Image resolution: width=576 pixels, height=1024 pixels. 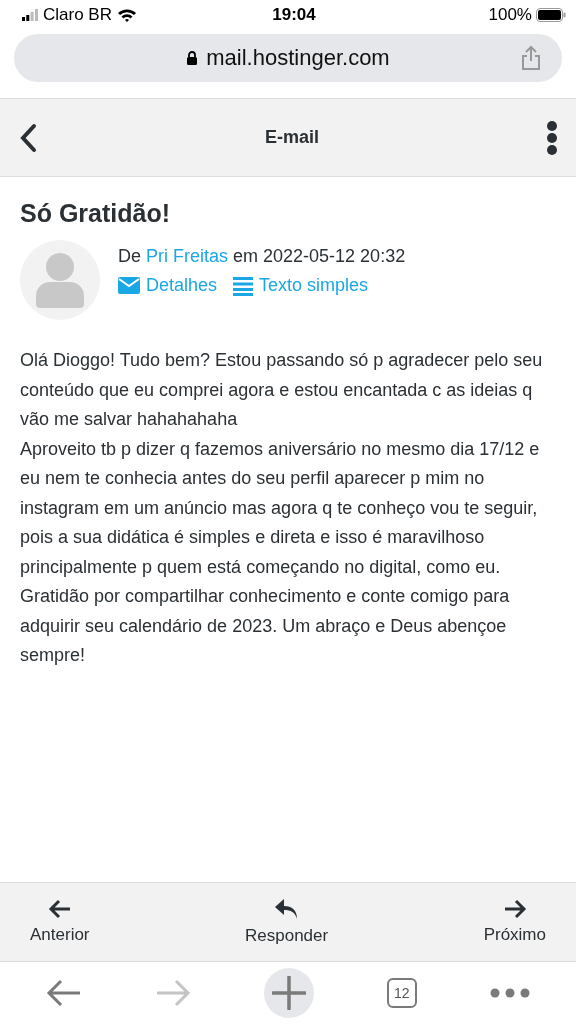 I want to click on left-arrow-icon, so click(x=59, y=909).